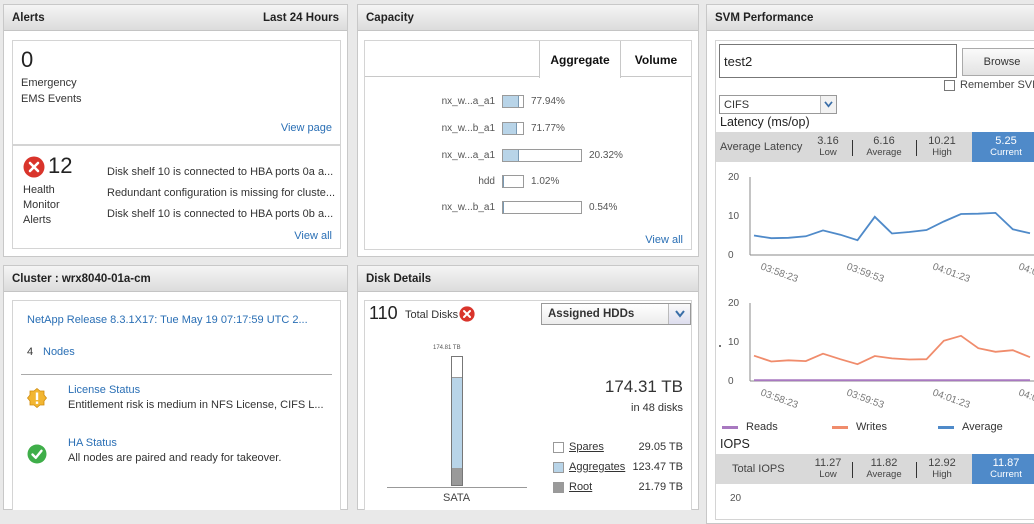 The image size is (1034, 524). Describe the element at coordinates (580, 59) in the screenshot. I see `tab-aggregate: Aggregate` at that location.